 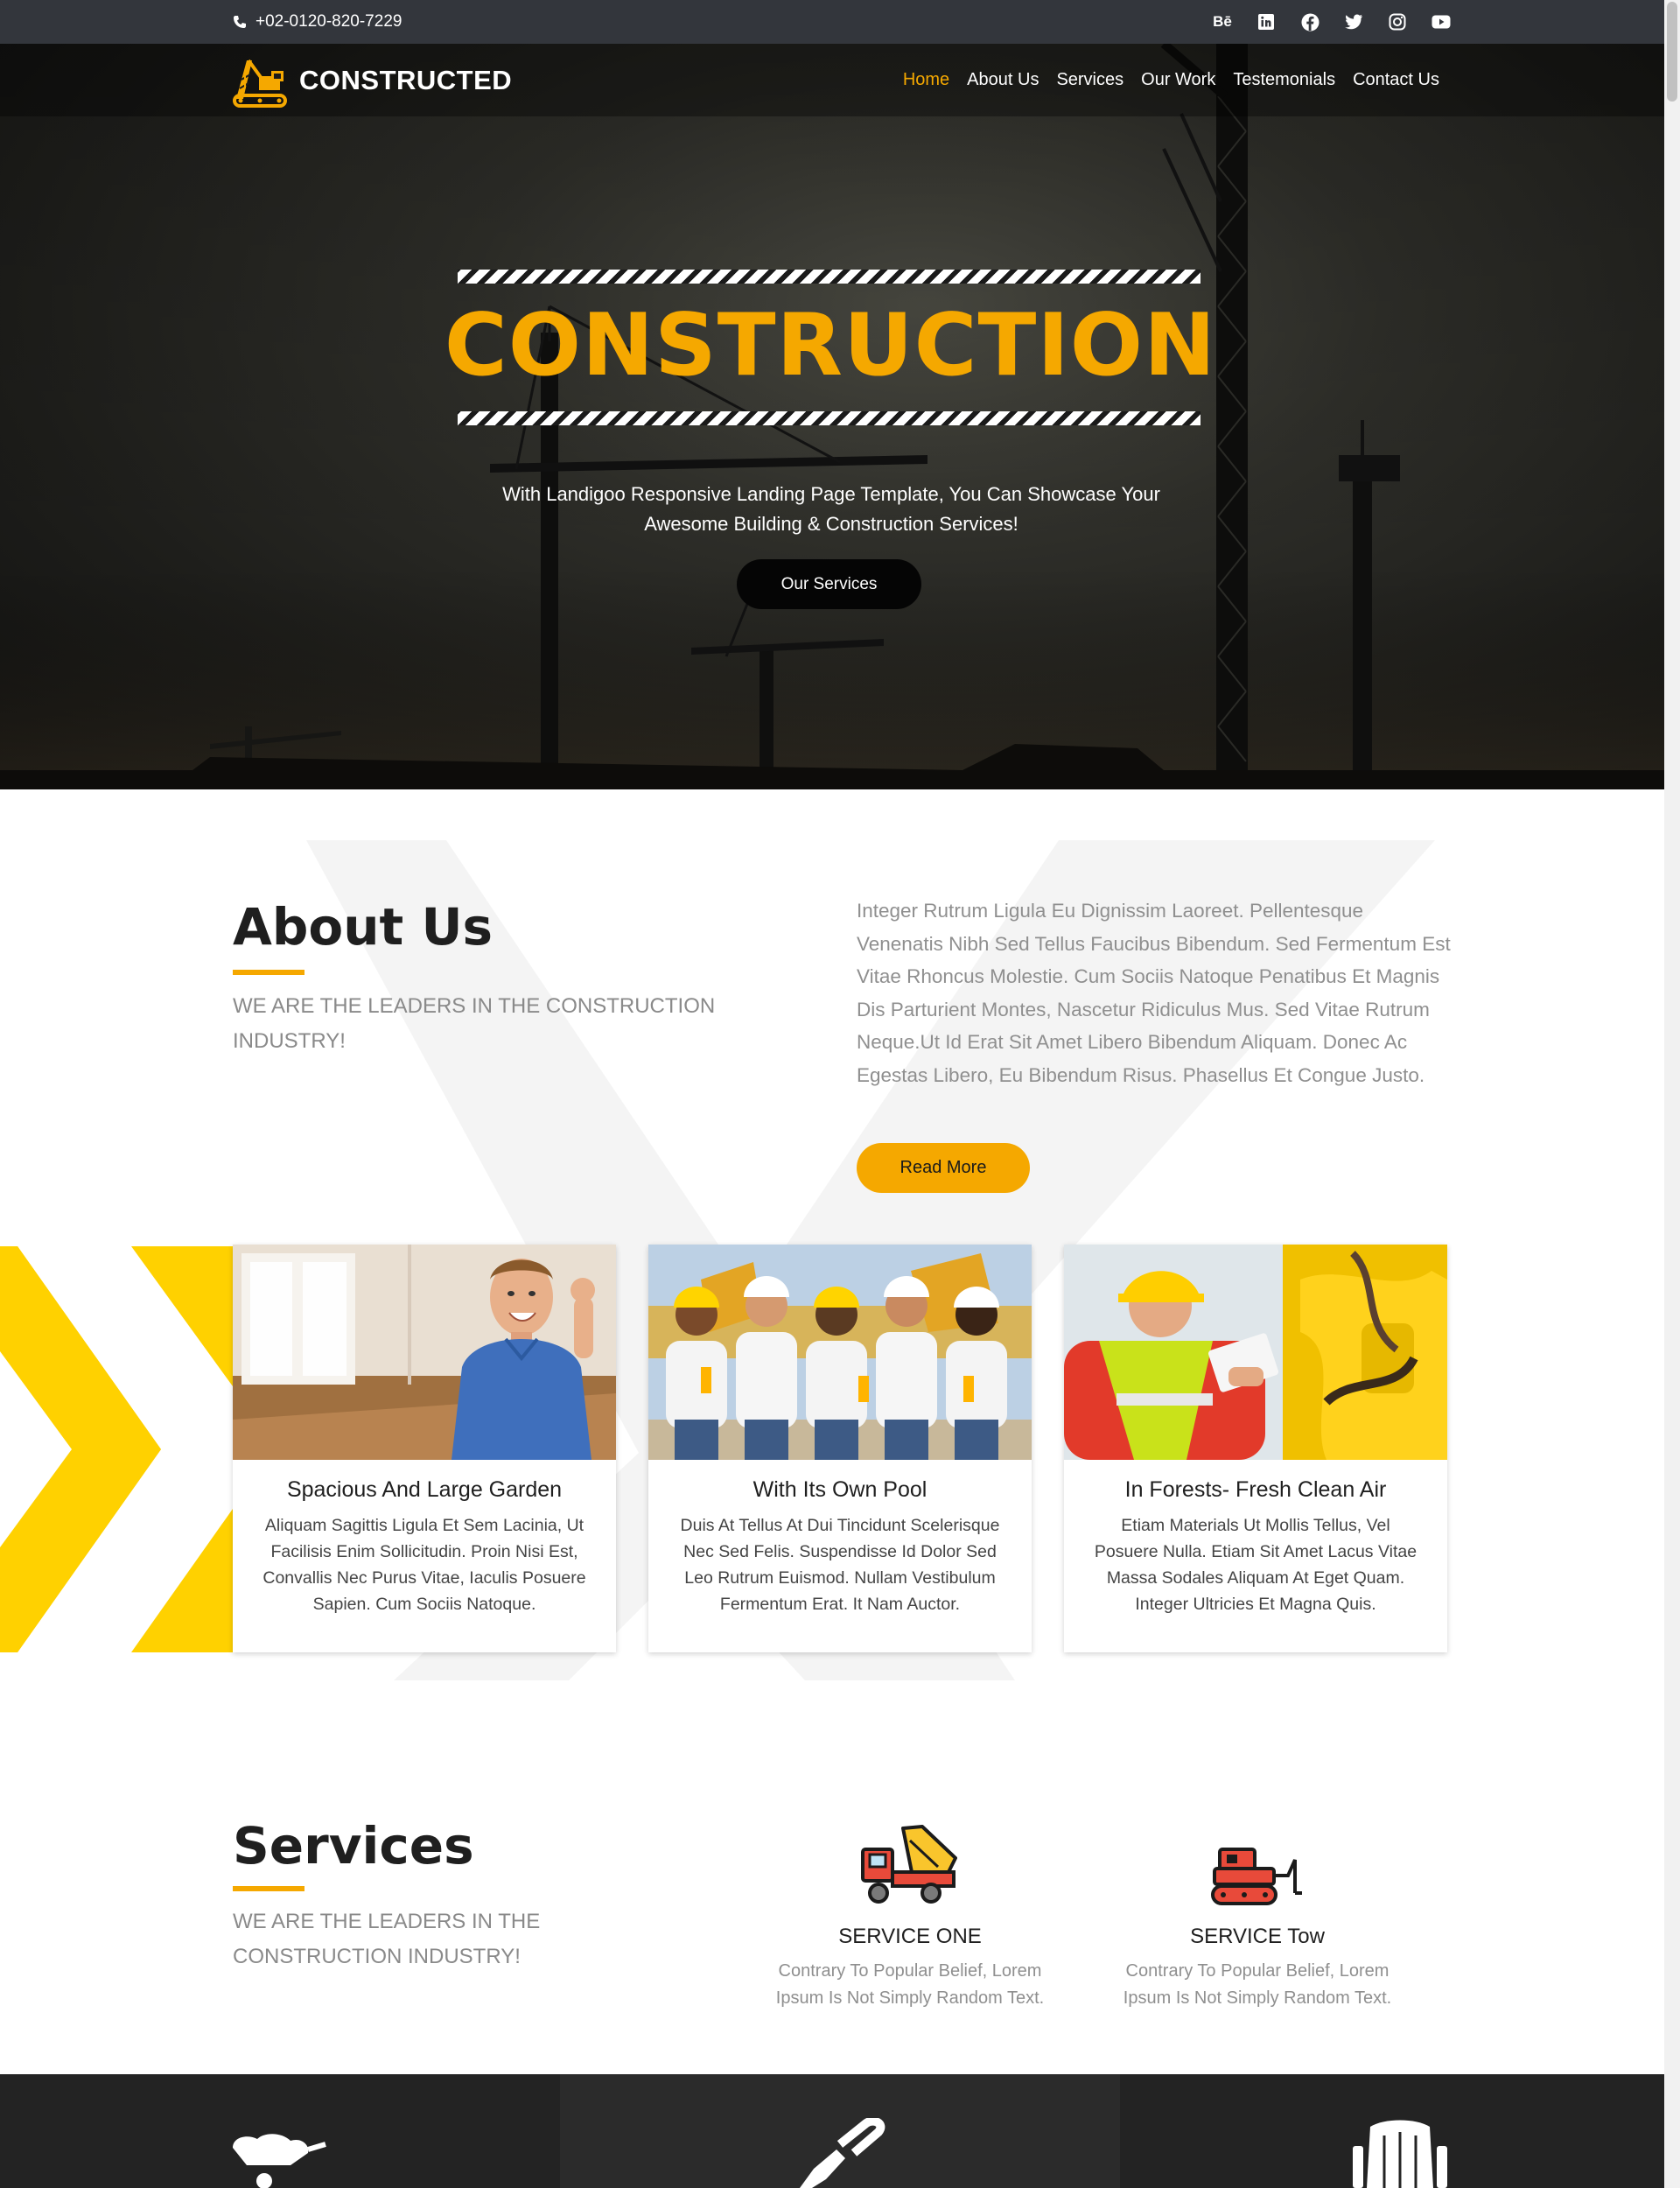 I want to click on card-title: Spacious And Large Garden, so click(x=424, y=1489).